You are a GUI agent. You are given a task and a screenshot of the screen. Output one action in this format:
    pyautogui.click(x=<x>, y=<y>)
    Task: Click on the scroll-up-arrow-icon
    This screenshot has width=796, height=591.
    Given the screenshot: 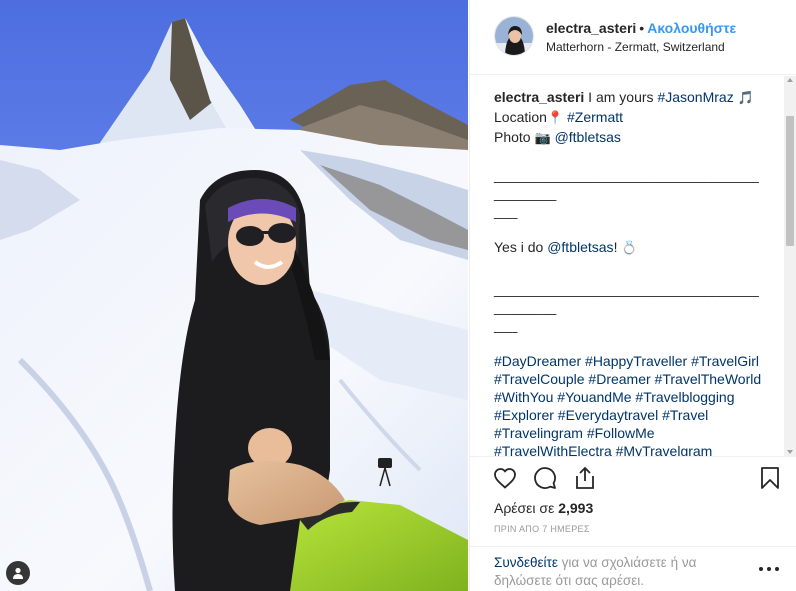 What is the action you would take?
    pyautogui.click(x=790, y=80)
    